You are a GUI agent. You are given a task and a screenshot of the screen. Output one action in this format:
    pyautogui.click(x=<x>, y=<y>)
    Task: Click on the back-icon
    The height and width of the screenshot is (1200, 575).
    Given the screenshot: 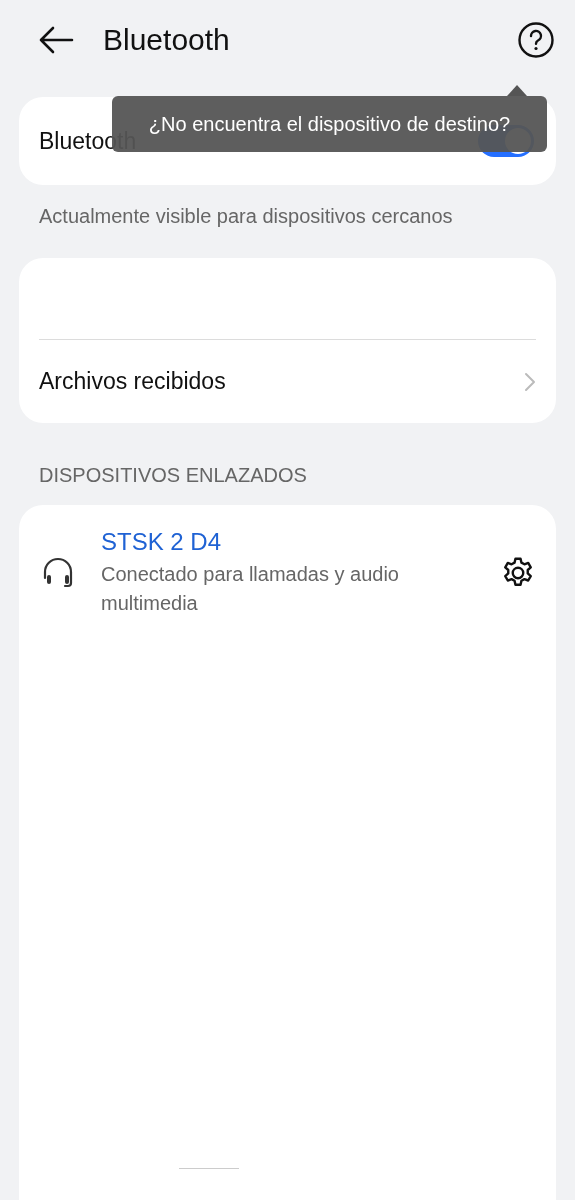 What is the action you would take?
    pyautogui.click(x=56, y=40)
    